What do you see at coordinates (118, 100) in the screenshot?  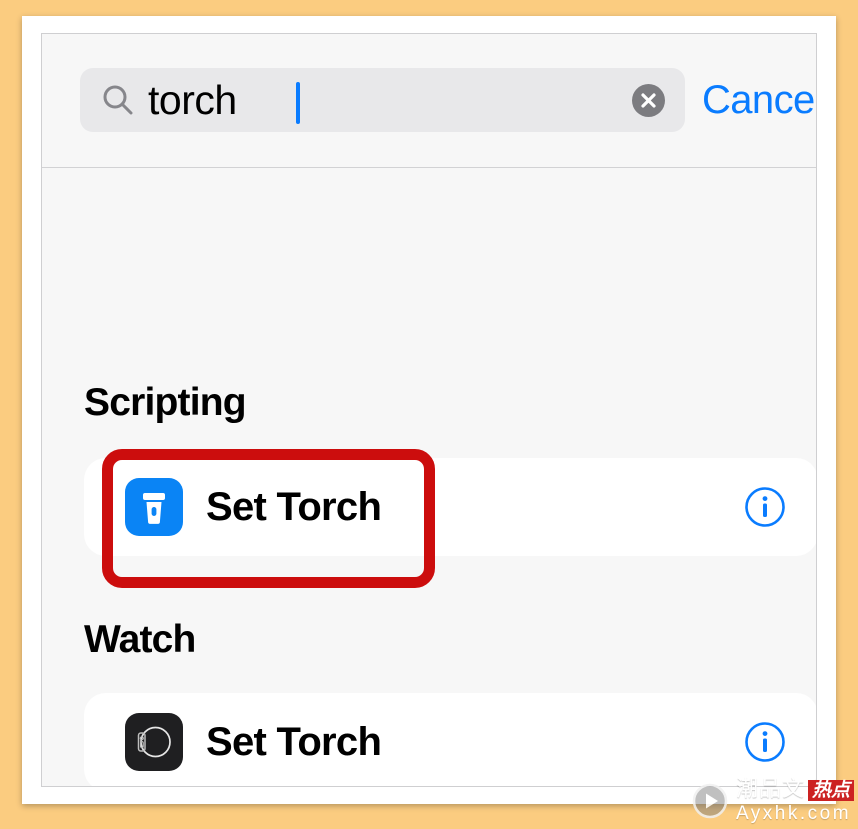 I see `search-icon` at bounding box center [118, 100].